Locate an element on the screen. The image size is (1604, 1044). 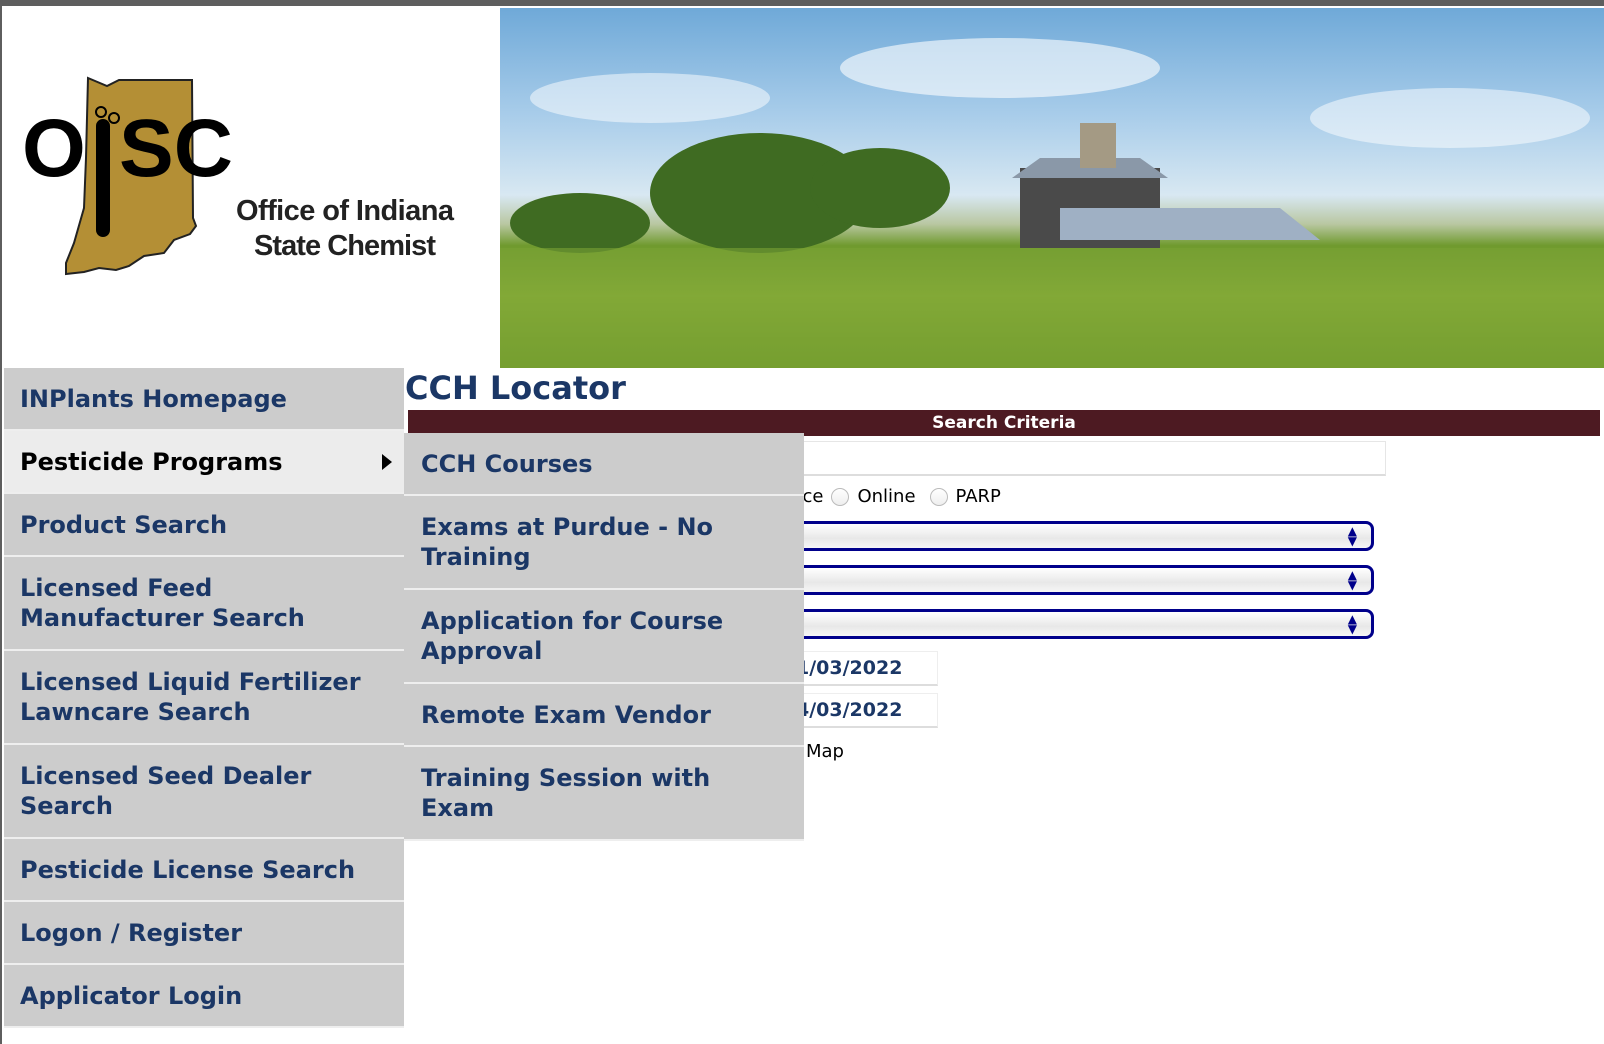
sidebar-item-product-search: Product Search is located at coordinates (204, 525).